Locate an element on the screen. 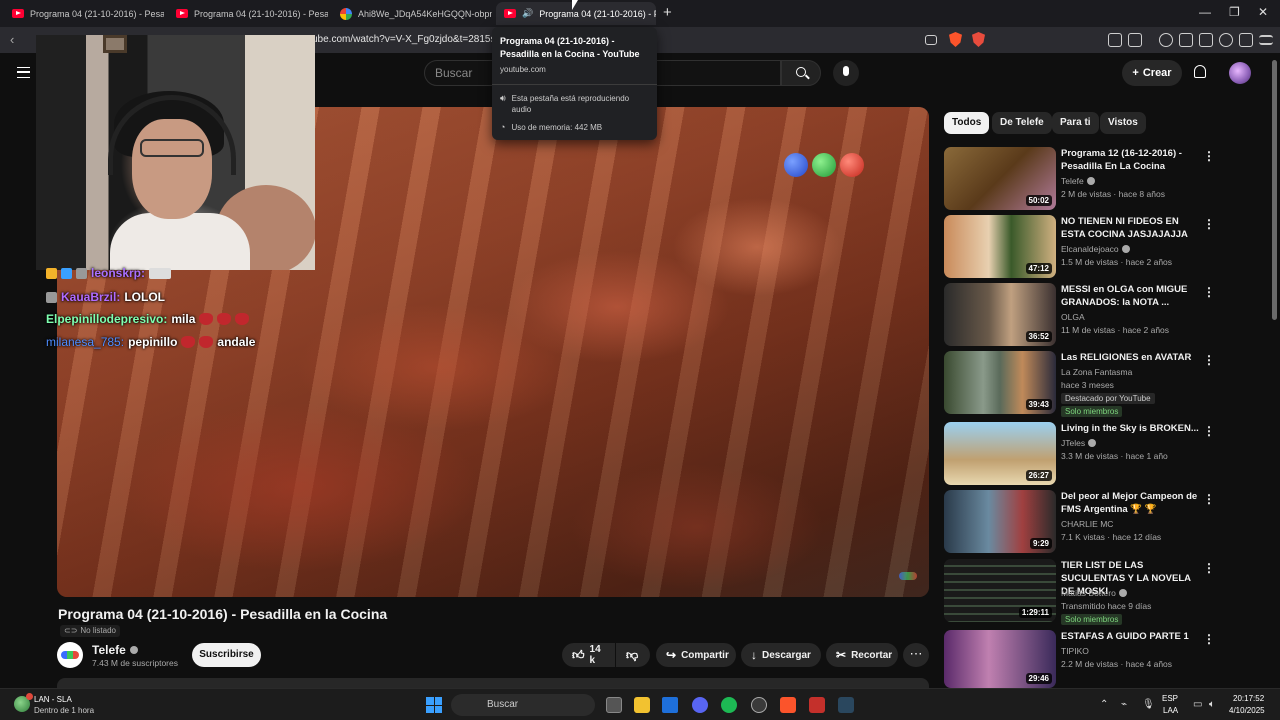 Image resolution: width=1280 pixels, height=720 pixels. chip-from-channel: De Telefe is located at coordinates (1022, 123).